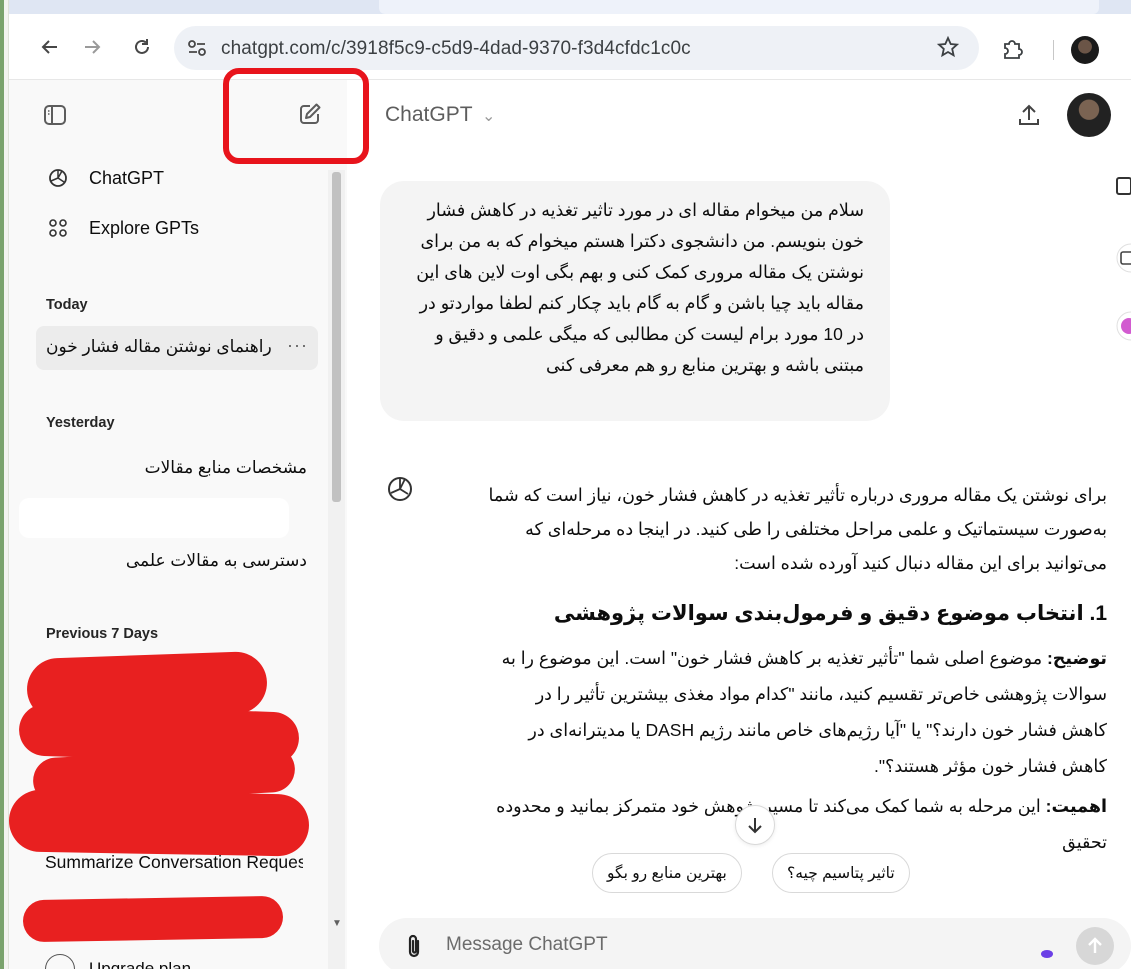  Describe the element at coordinates (337, 923) in the screenshot. I see `scroll-down-arrow: ▼` at that location.